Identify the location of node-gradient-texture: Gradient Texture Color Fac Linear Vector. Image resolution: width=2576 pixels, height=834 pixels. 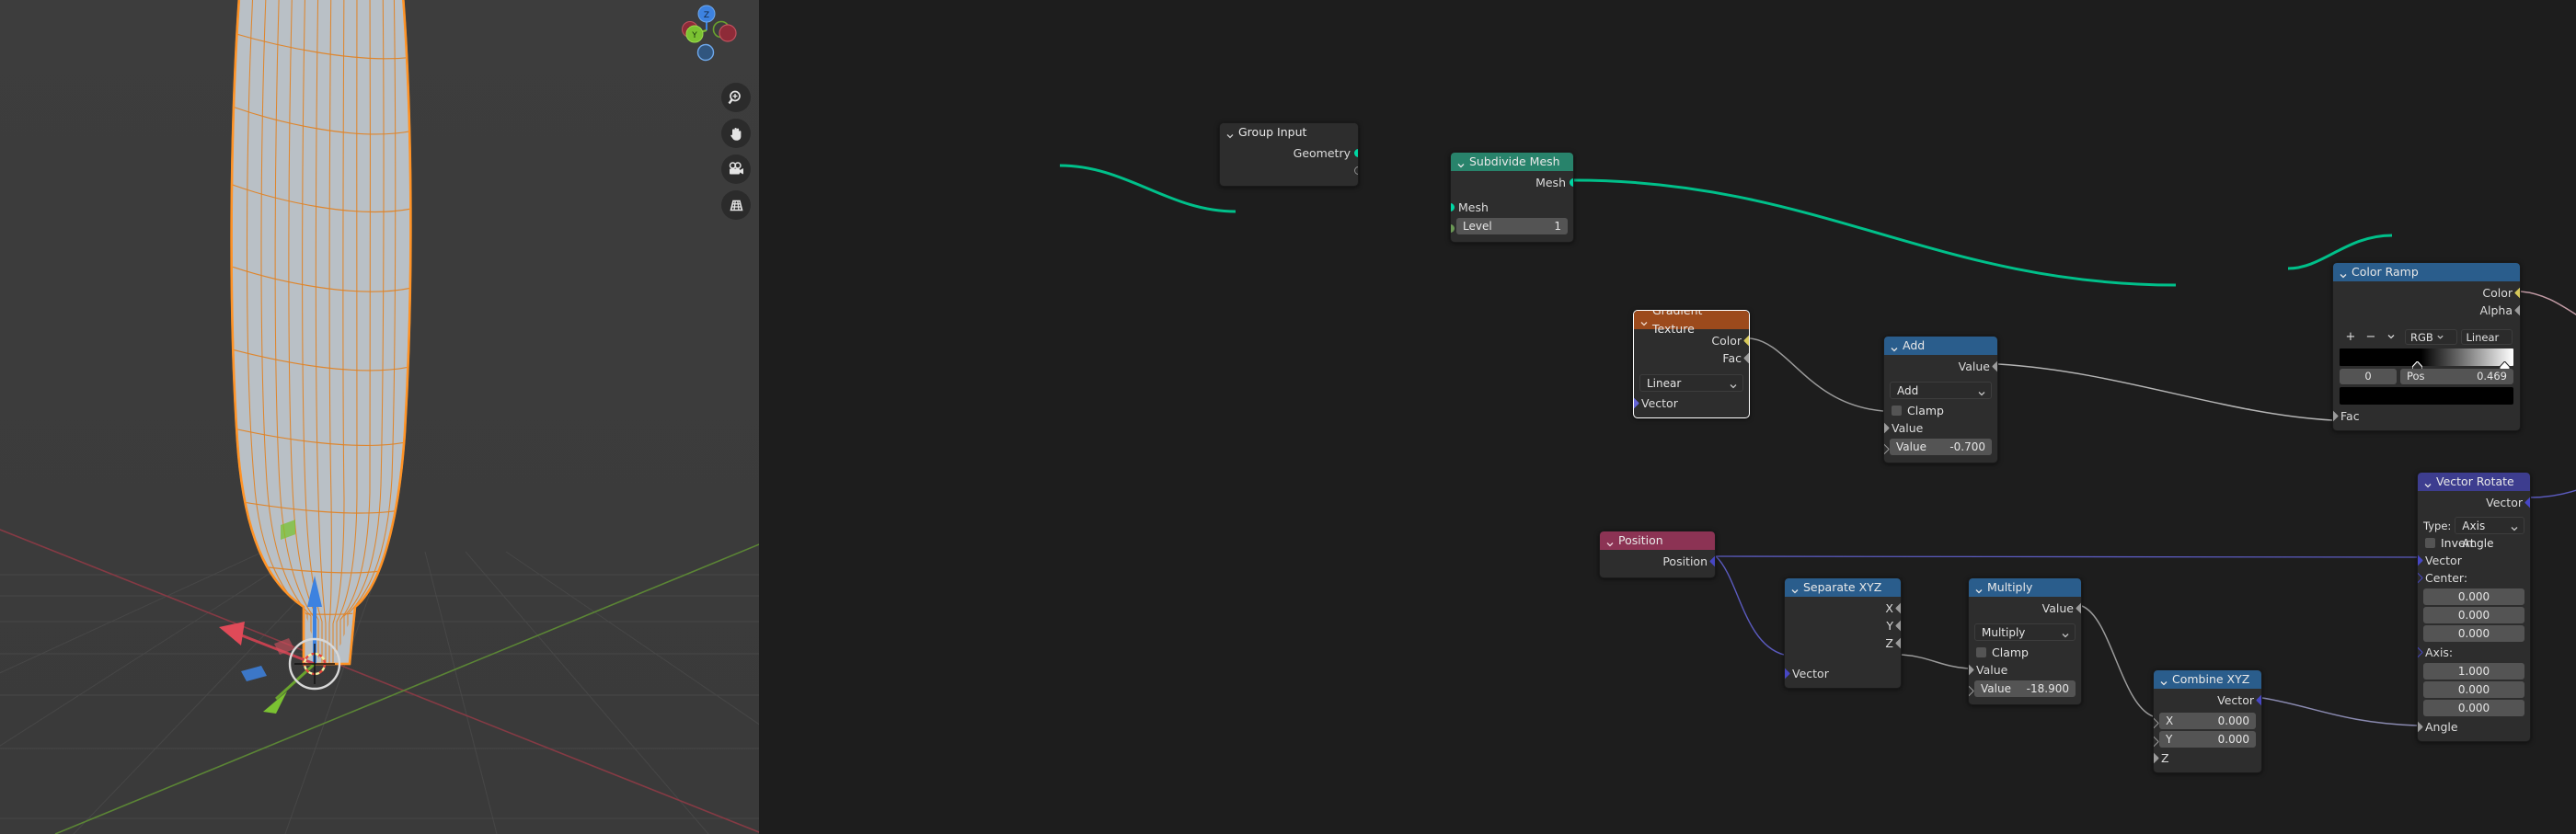
(1691, 364).